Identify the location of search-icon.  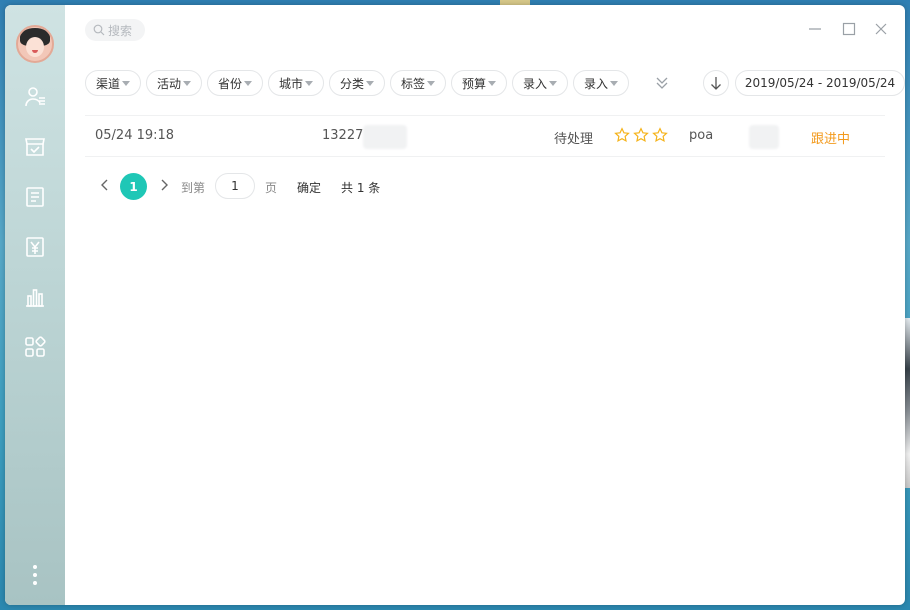
(99, 30).